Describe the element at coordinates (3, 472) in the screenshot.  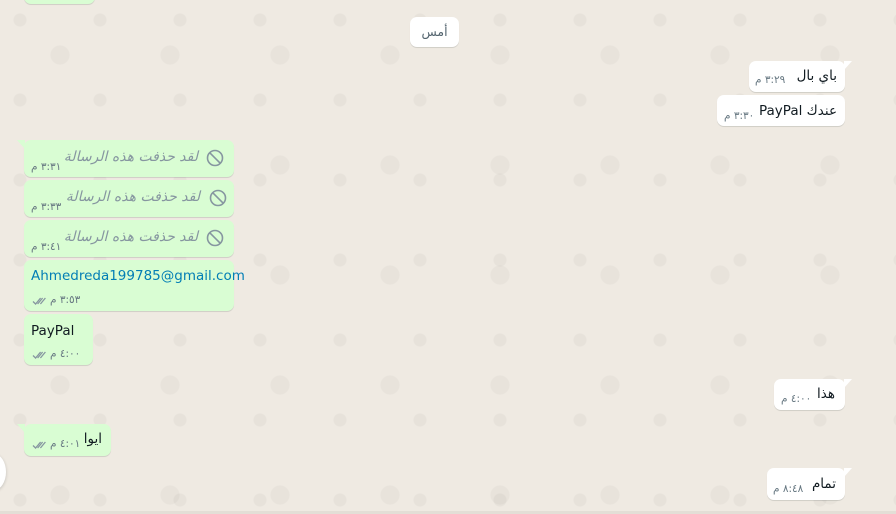
I see `scroll-to-bottom-button` at that location.